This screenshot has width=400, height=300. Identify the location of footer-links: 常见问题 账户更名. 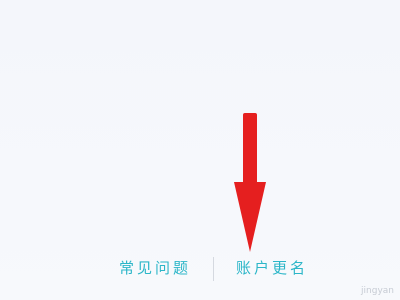
(200, 268).